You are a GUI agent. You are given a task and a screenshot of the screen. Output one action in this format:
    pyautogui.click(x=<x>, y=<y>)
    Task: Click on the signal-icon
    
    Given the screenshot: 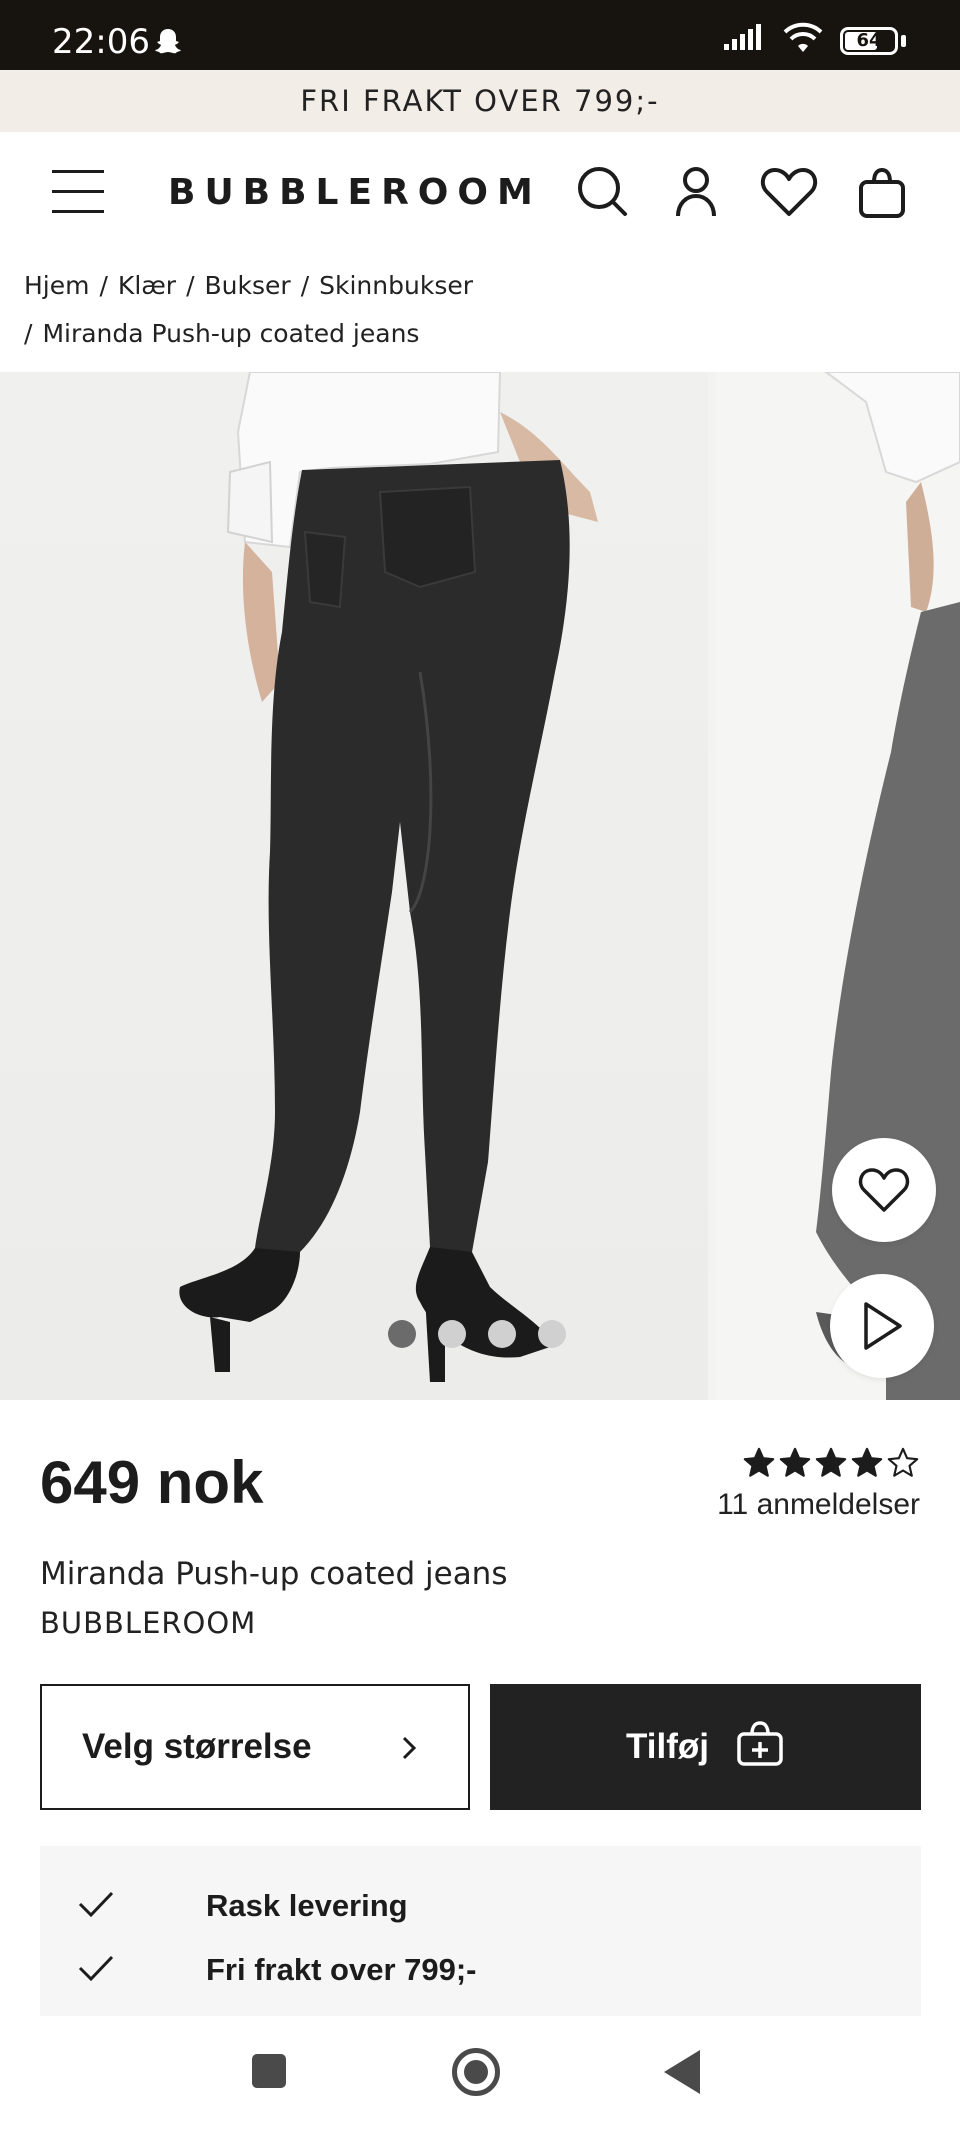 What is the action you would take?
    pyautogui.click(x=745, y=40)
    